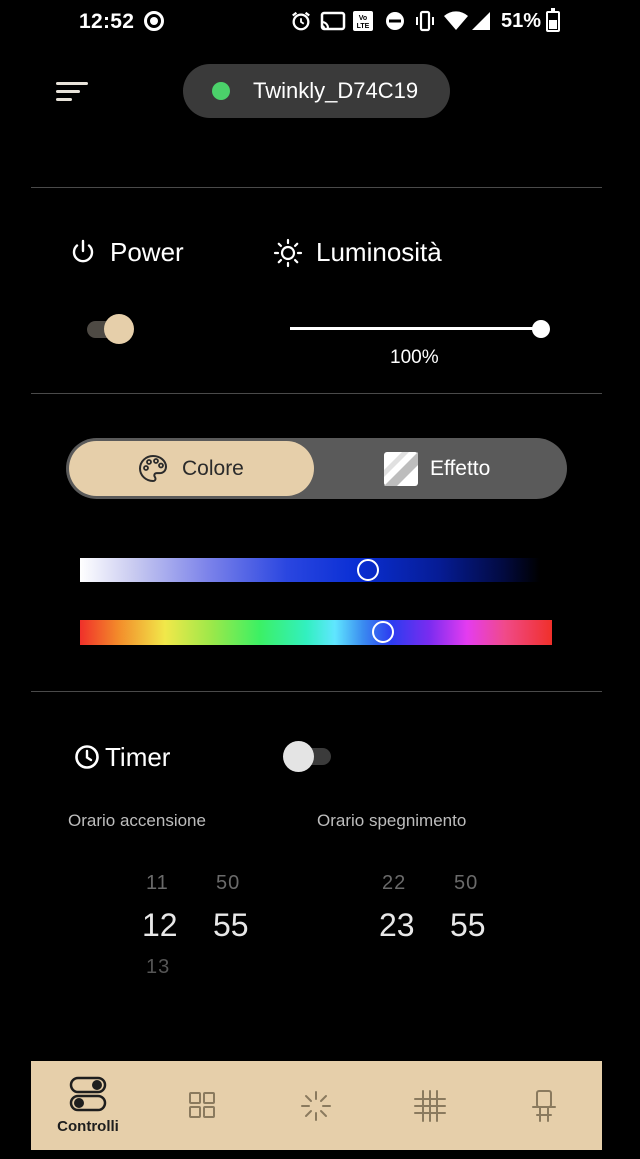 The width and height of the screenshot is (640, 1159). I want to click on hue-slider-thumb, so click(383, 632).